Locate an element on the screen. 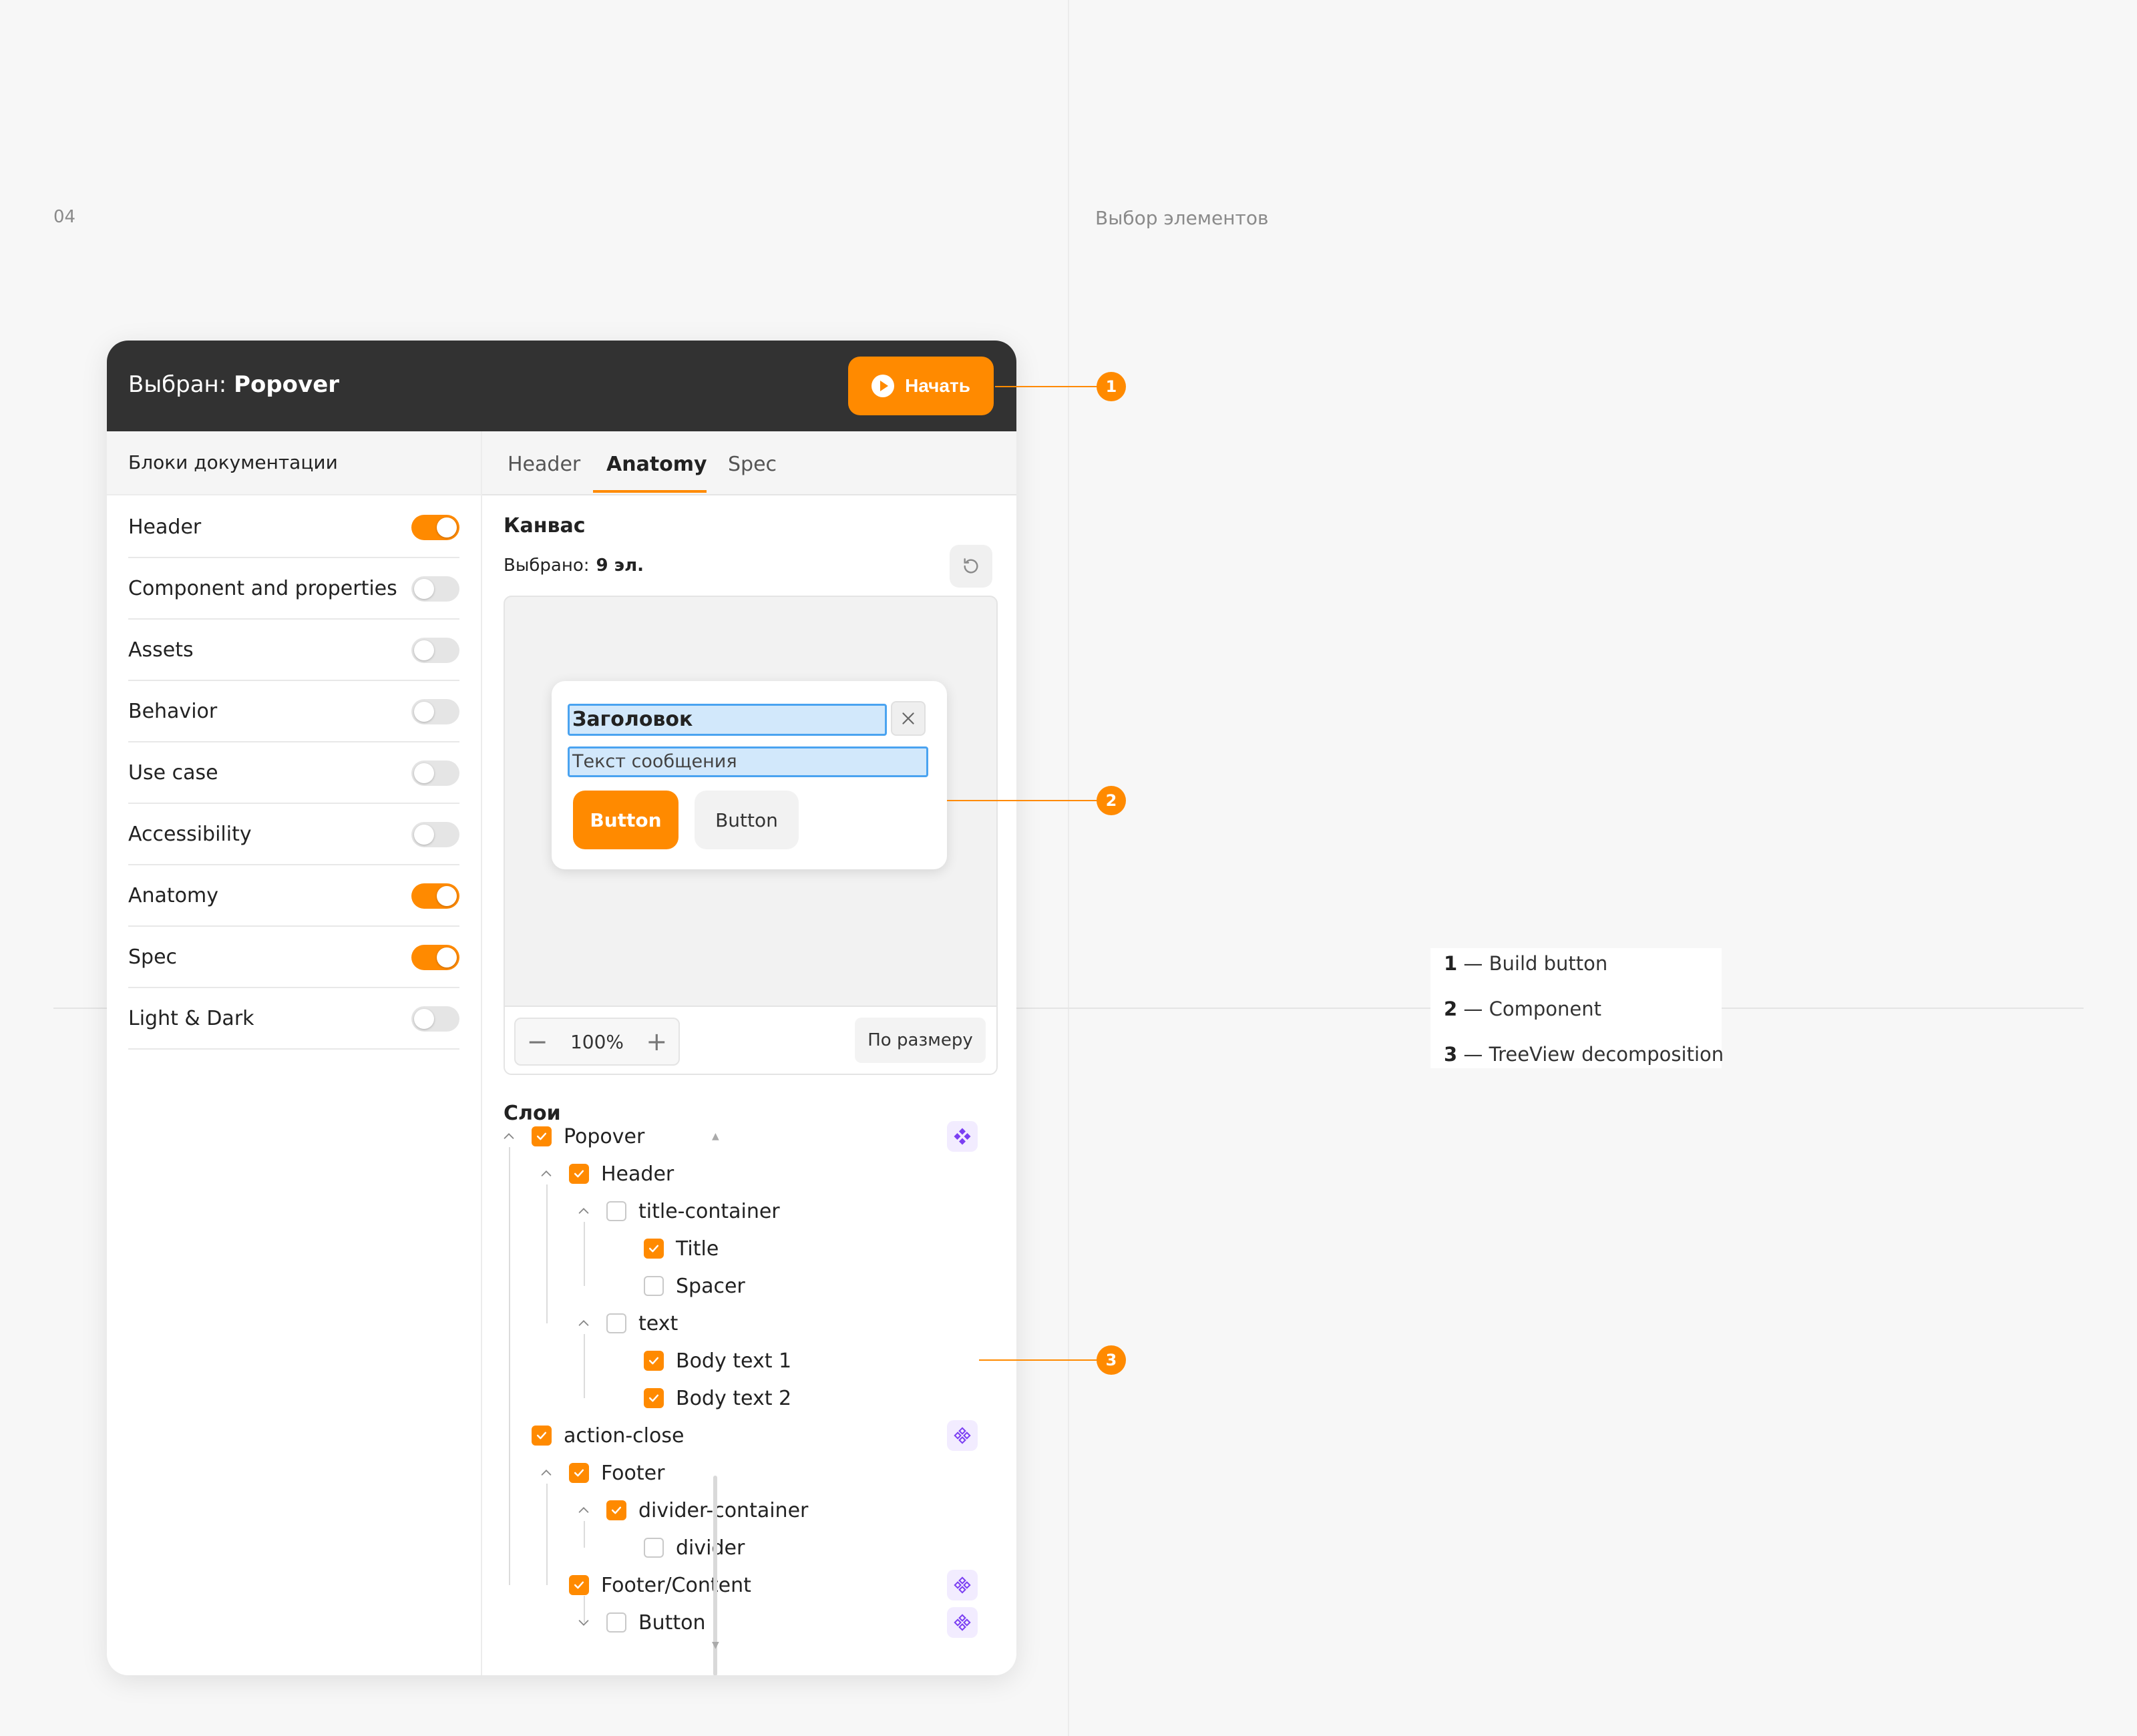 This screenshot has height=1736, width=2137. tab-anatomy: Anatomy is located at coordinates (656, 465).